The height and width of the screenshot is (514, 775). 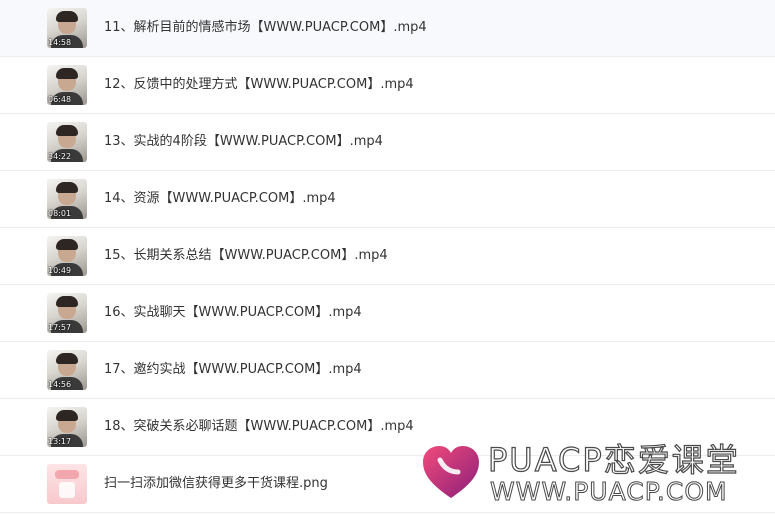 What do you see at coordinates (387, 199) in the screenshot?
I see `file-row: 08:01 14、资源【WWW.PUACP.COM】.mp4` at bounding box center [387, 199].